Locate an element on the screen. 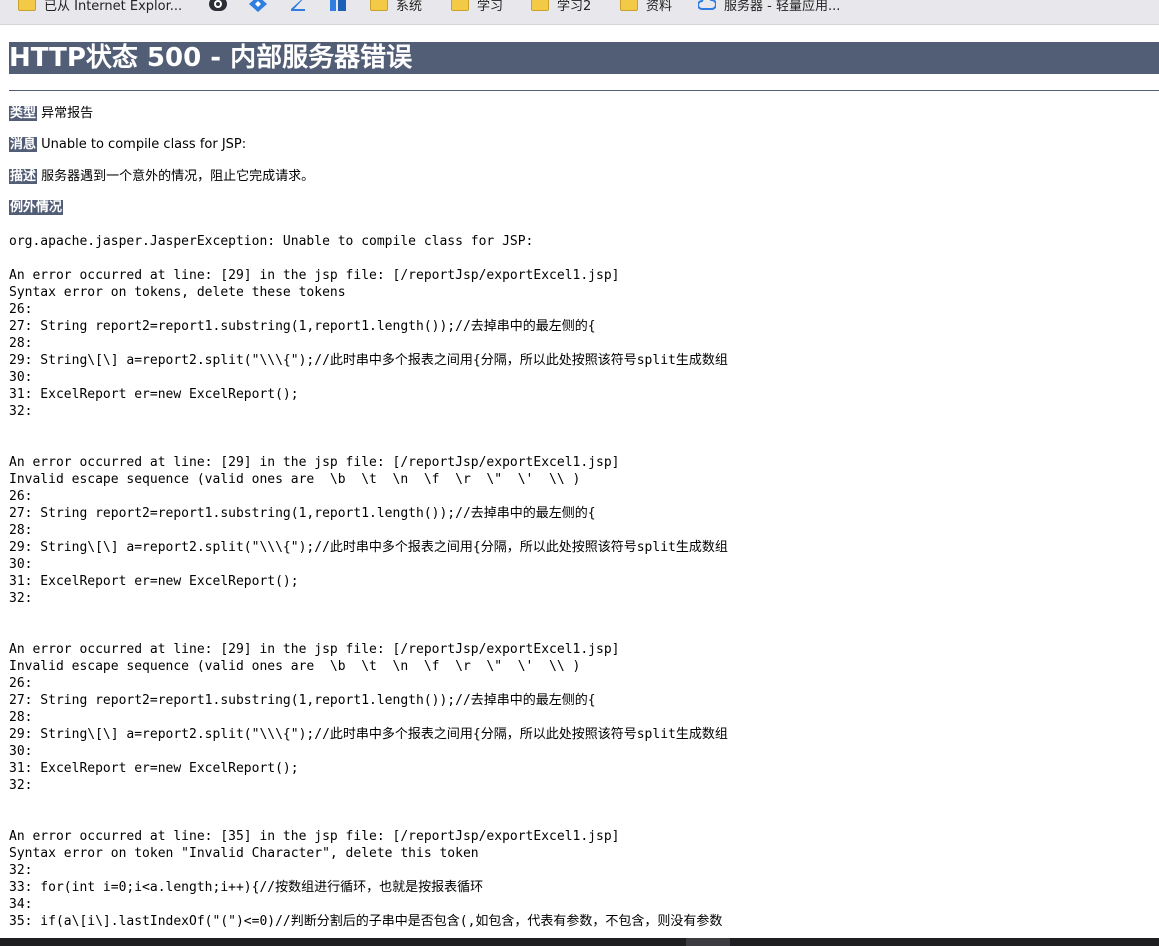 This screenshot has height=946, width=1159. message-row: 消息 Unable to compile class for JSP: is located at coordinates (127, 145).